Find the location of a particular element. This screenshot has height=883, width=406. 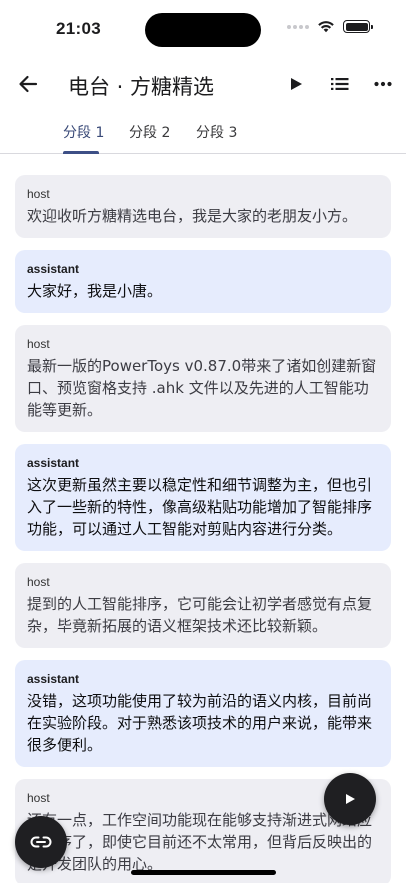

cellular-signal-icon is located at coordinates (298, 26).